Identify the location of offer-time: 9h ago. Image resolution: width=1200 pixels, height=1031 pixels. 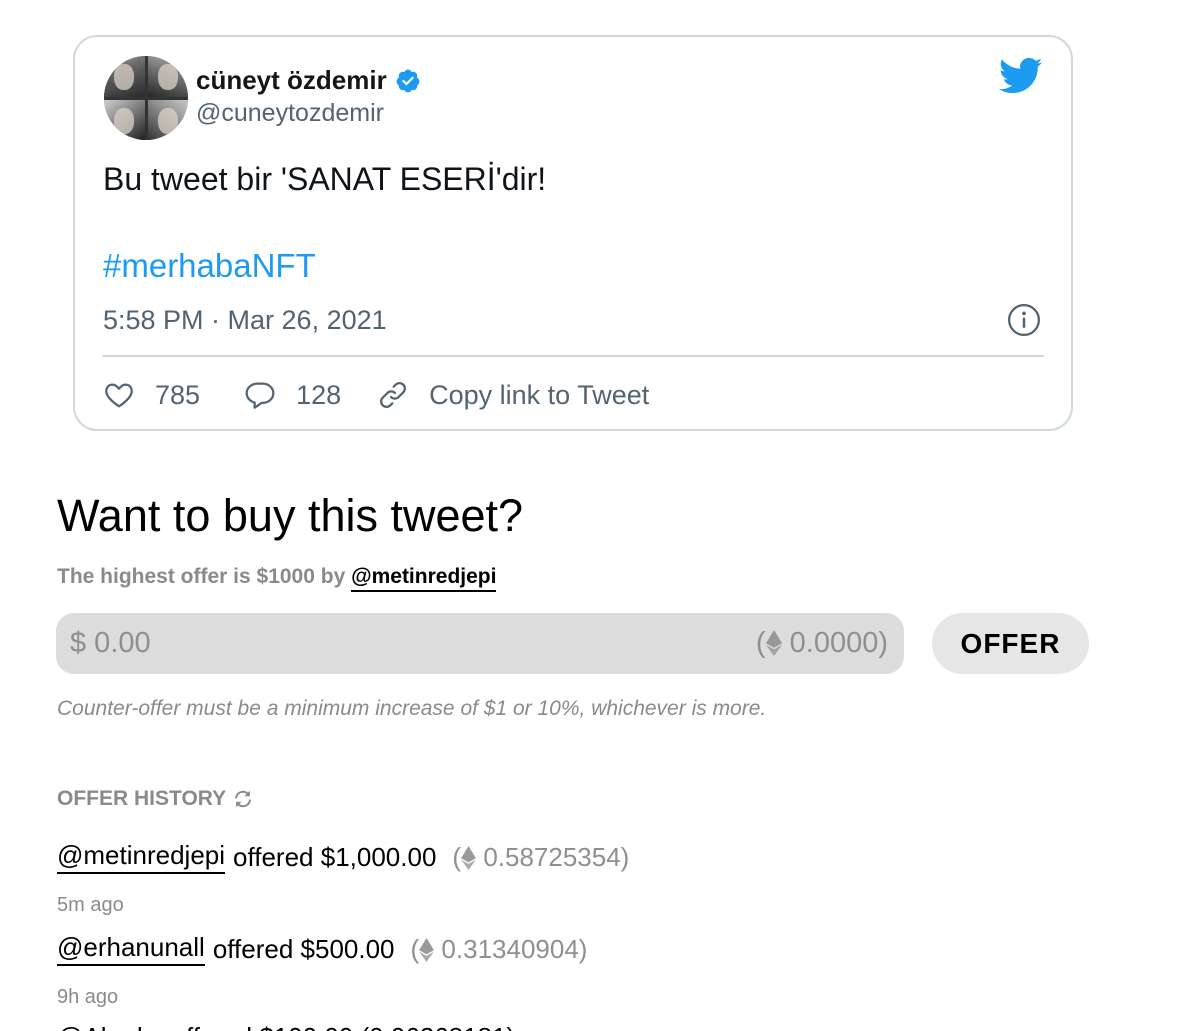
(88, 997).